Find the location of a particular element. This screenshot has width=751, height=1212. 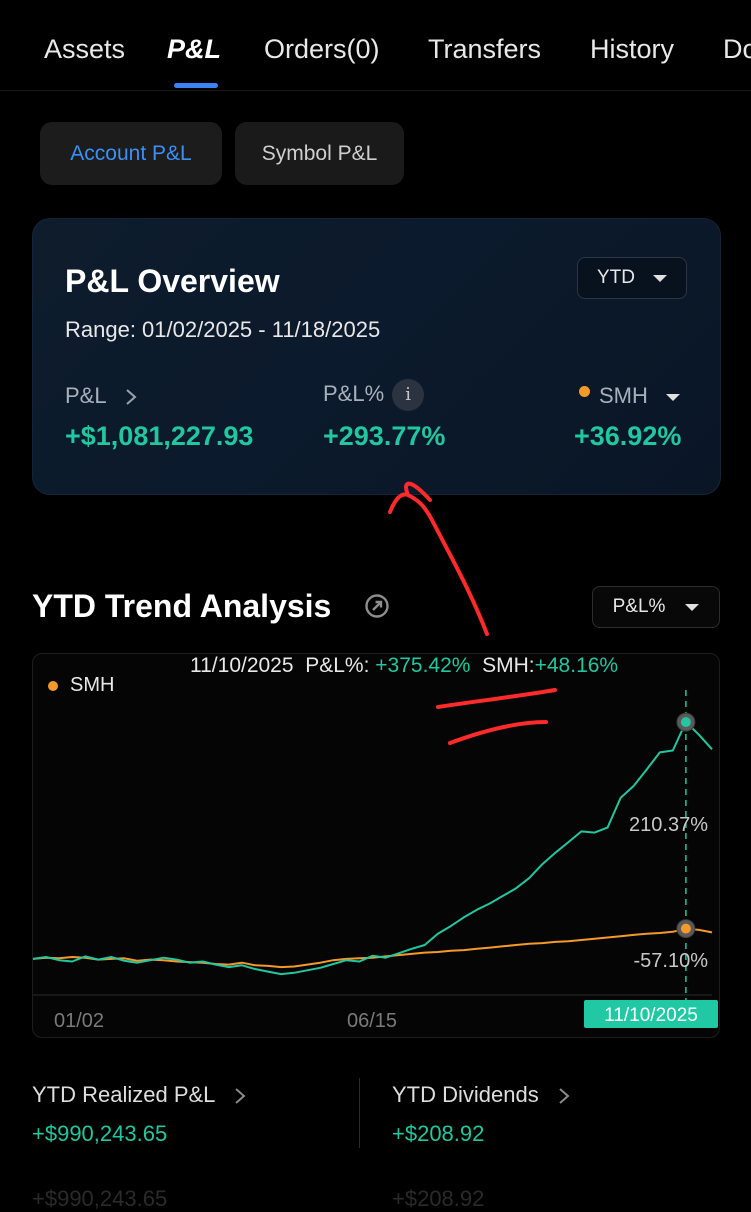

marker-point-pnl is located at coordinates (685, 722).